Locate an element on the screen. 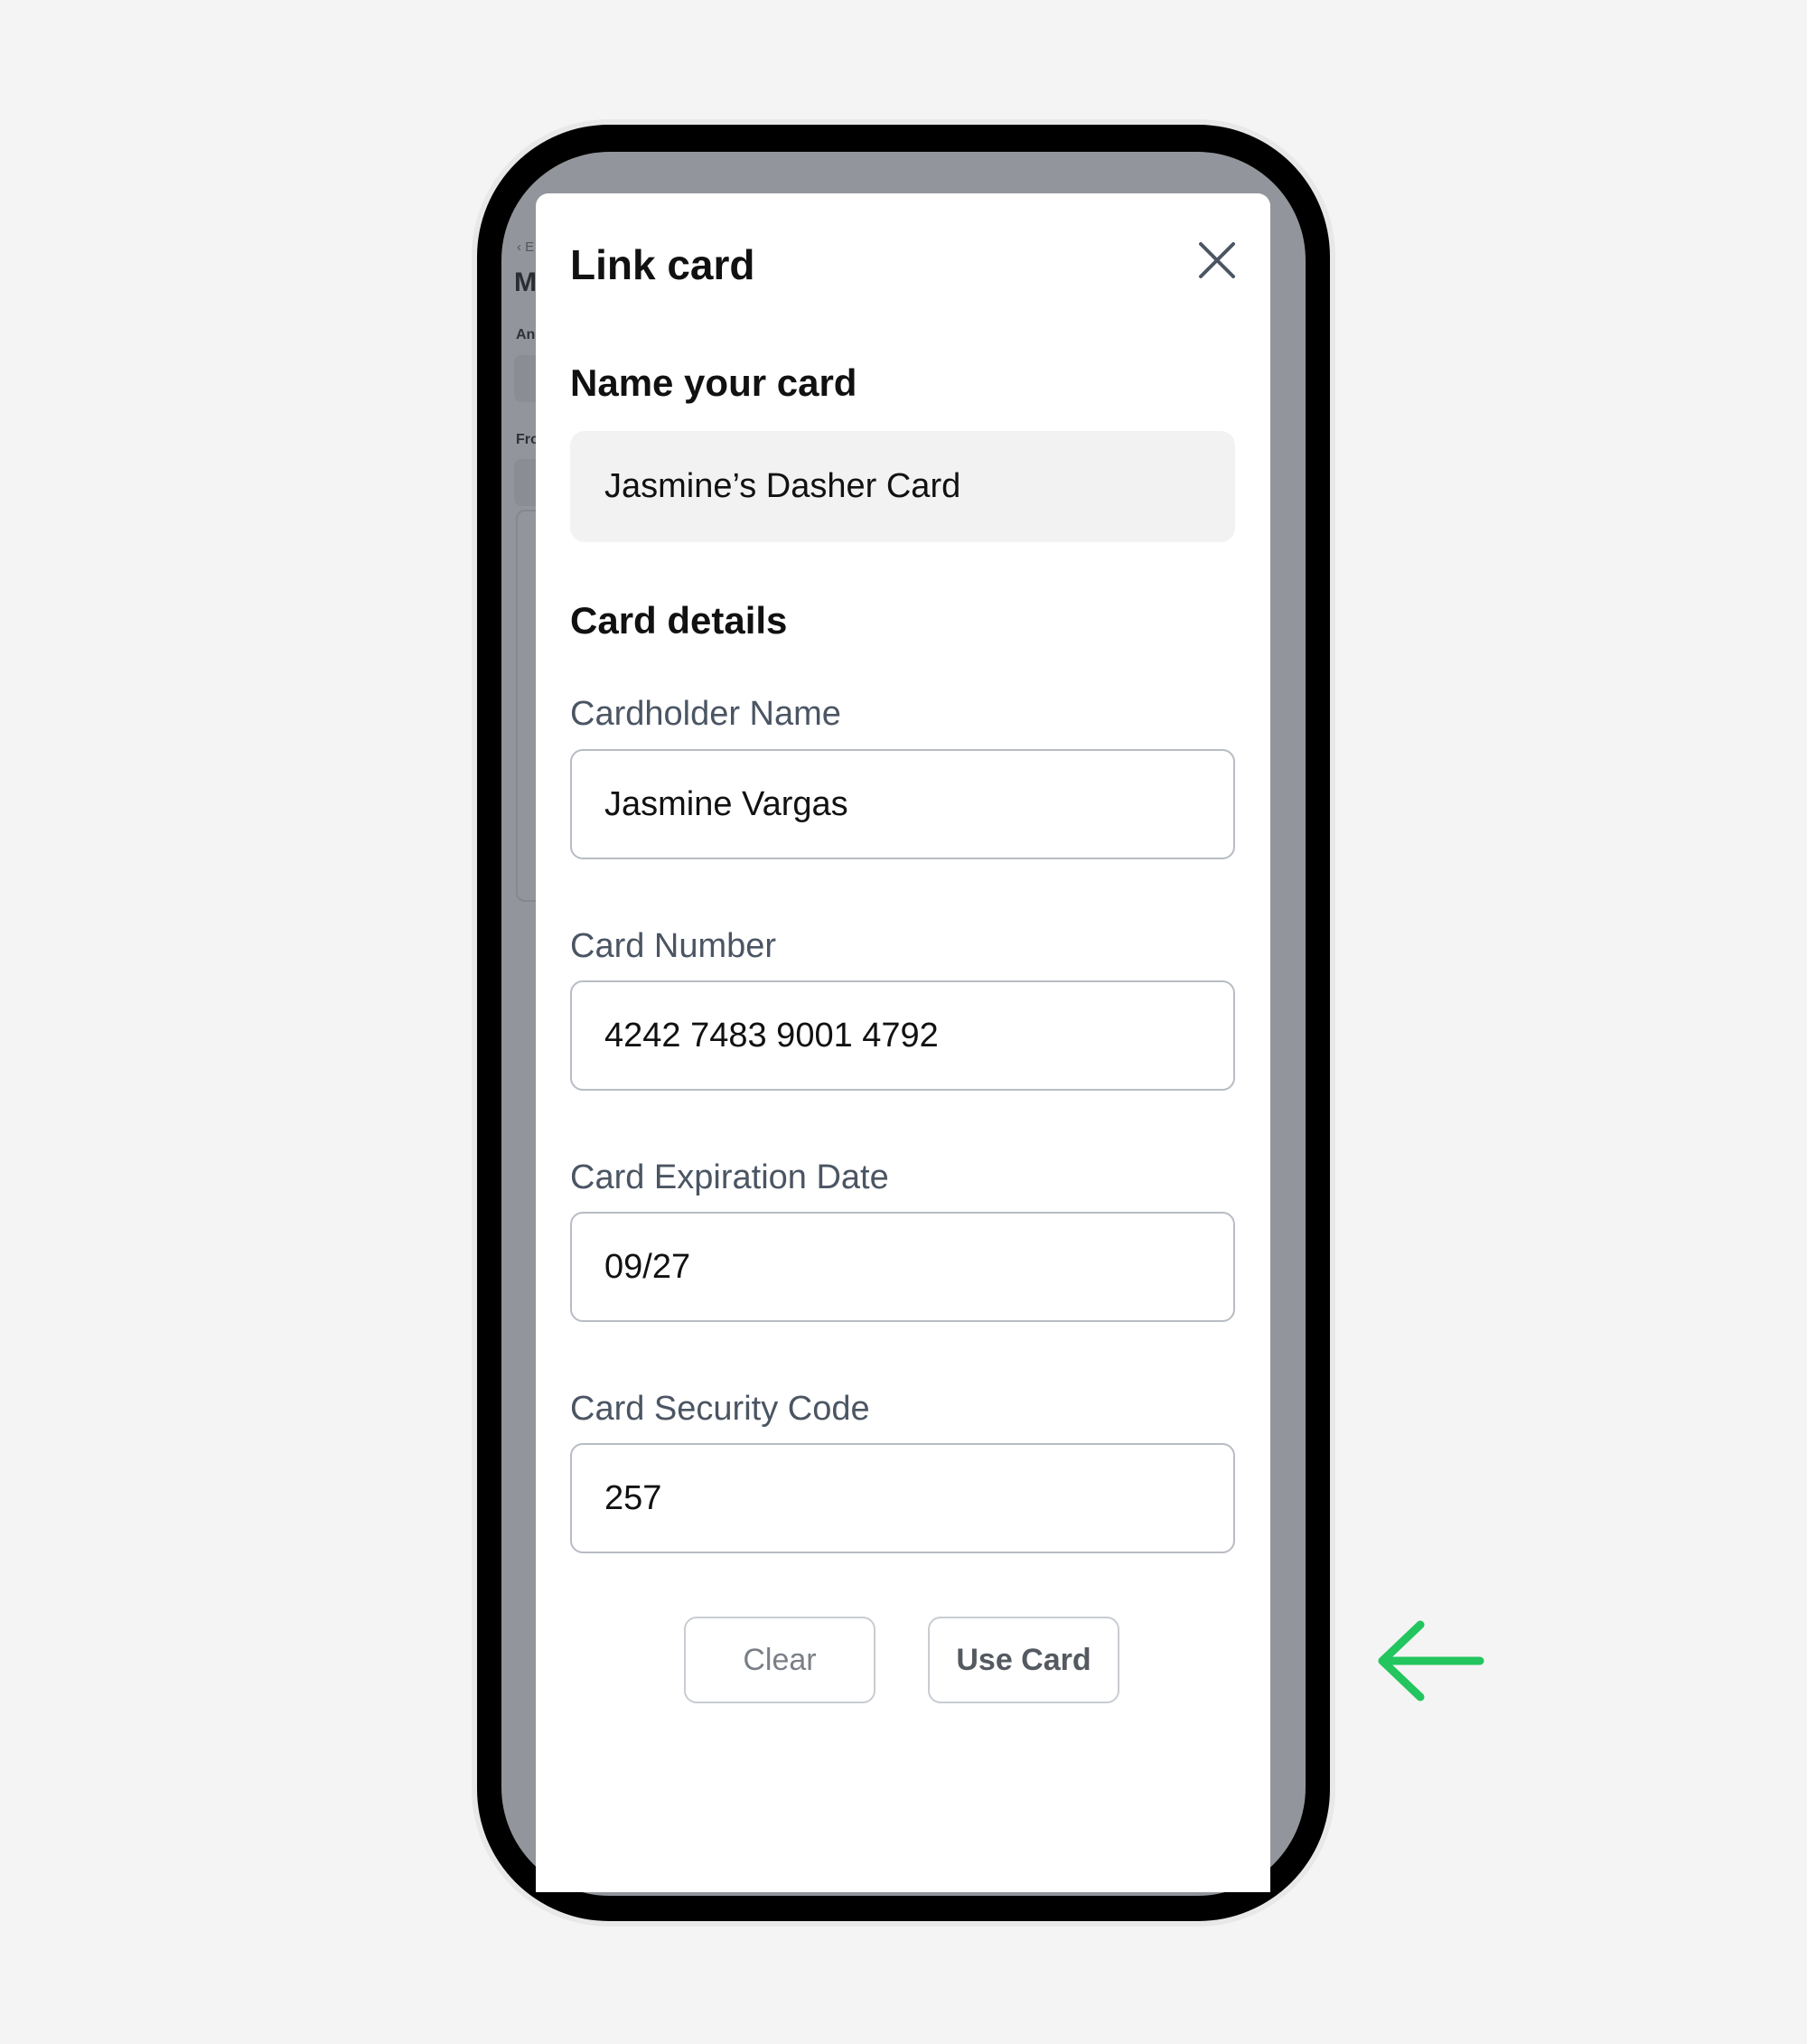 This screenshot has width=1807, height=2044. card-security-code-input: 257 is located at coordinates (902, 1498).